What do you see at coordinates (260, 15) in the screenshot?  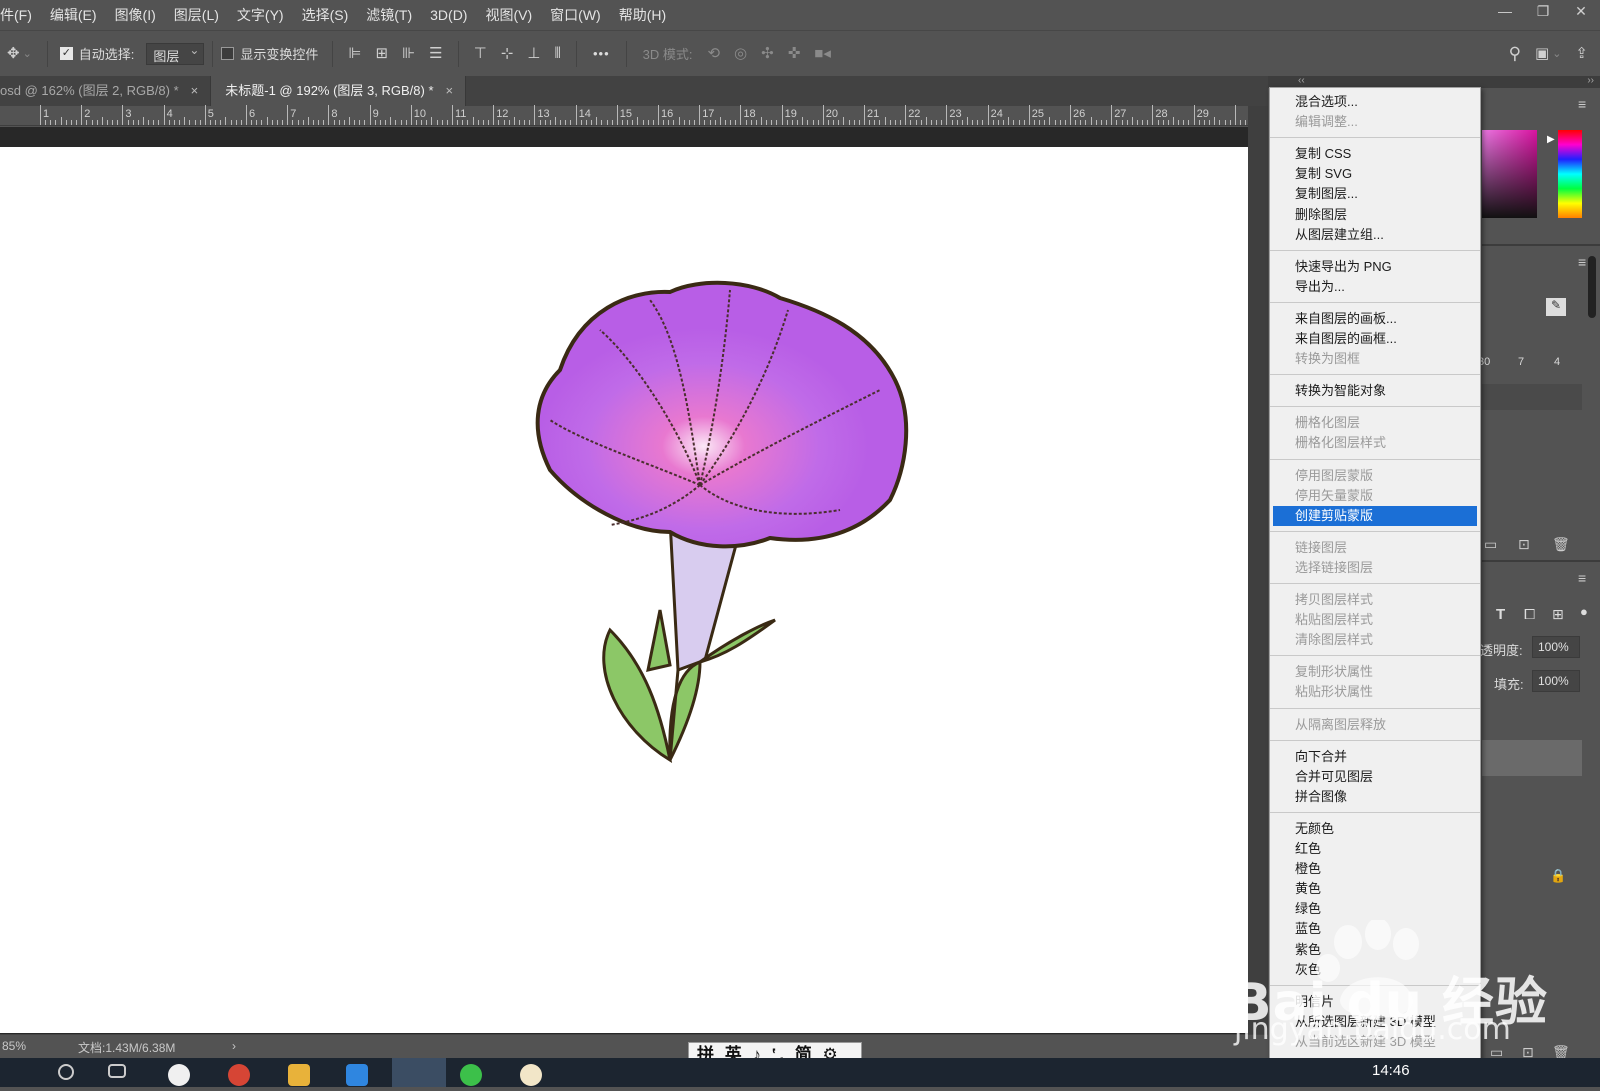 I see `menu-item: 文字(Y)` at bounding box center [260, 15].